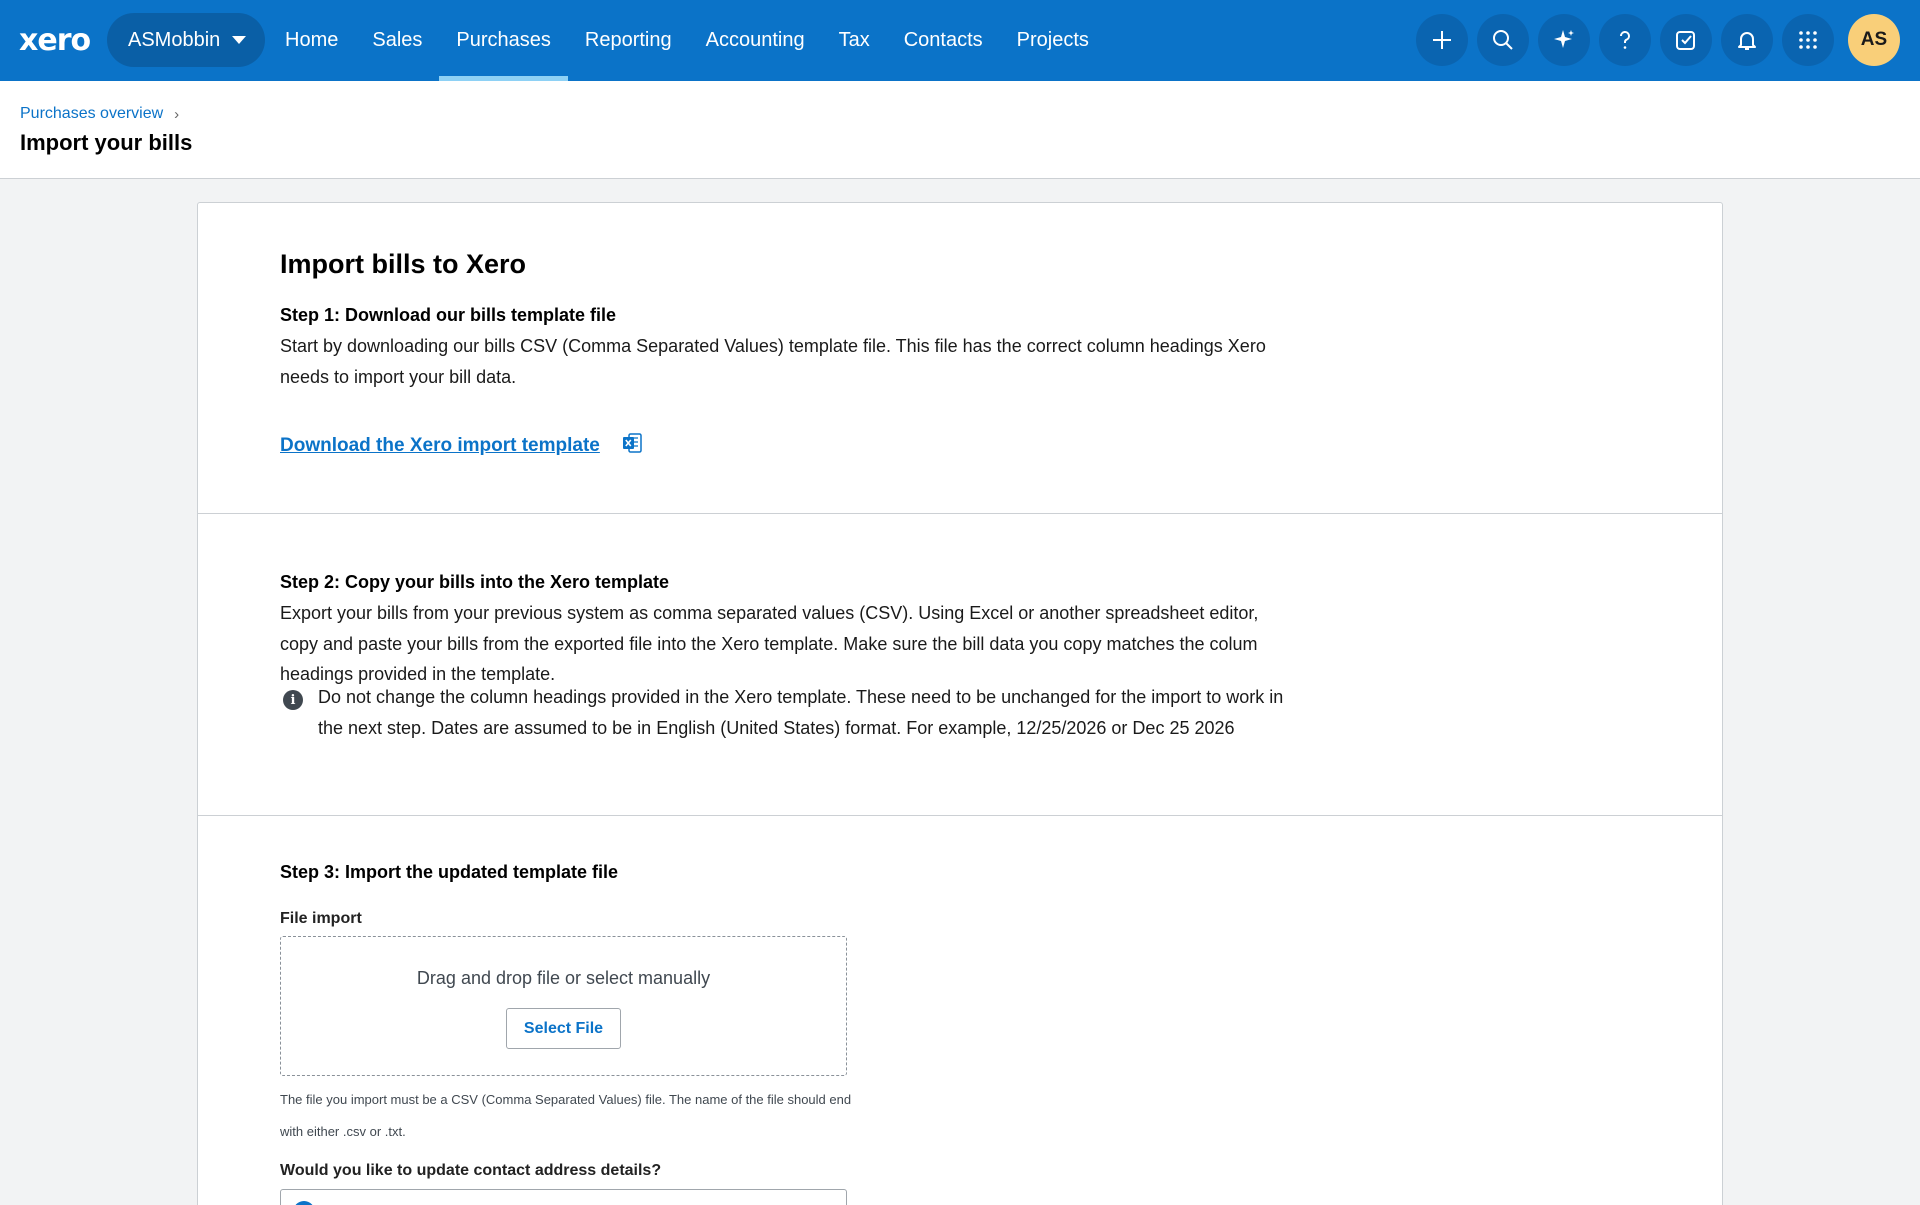  I want to click on step3-heading: Step 3: Import the updated template file, so click(449, 872).